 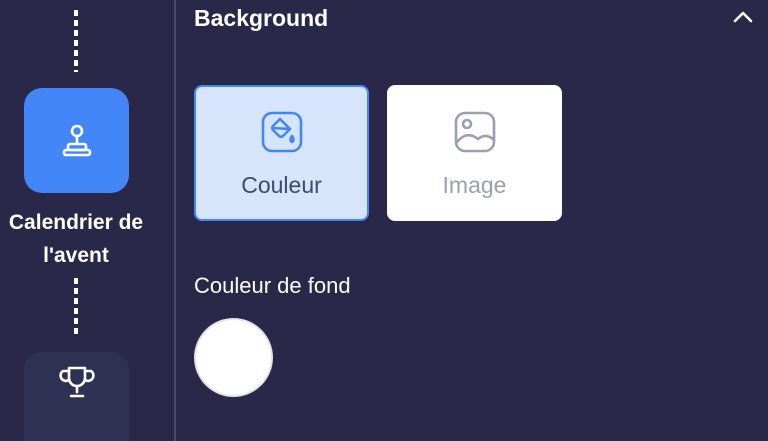 I want to click on background-color-swatch, so click(x=233, y=357).